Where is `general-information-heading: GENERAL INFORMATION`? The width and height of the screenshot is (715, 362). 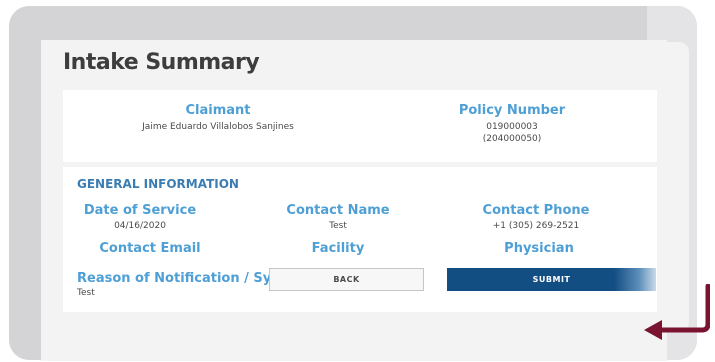
general-information-heading: GENERAL INFORMATION is located at coordinates (158, 184).